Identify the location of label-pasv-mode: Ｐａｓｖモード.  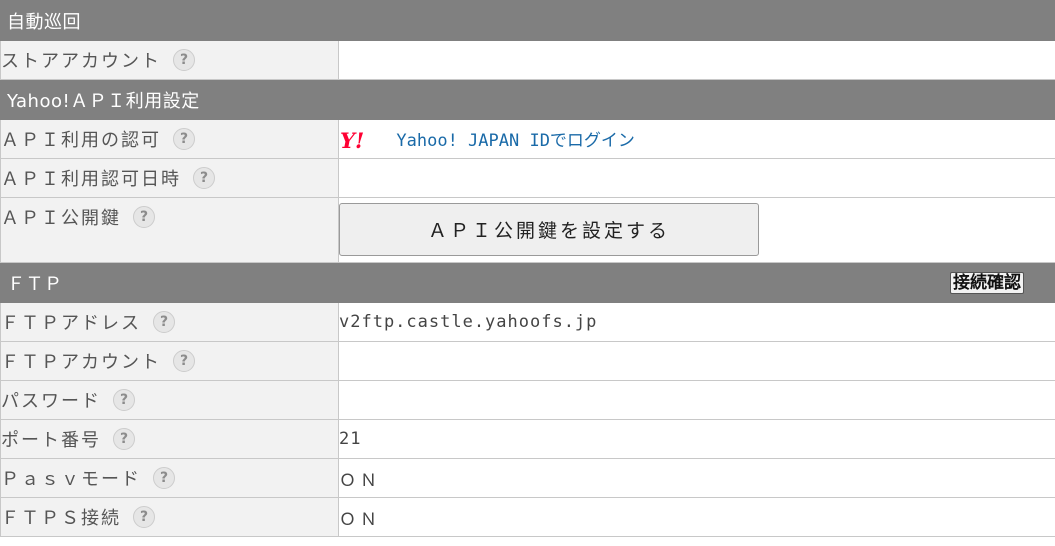
(71, 479).